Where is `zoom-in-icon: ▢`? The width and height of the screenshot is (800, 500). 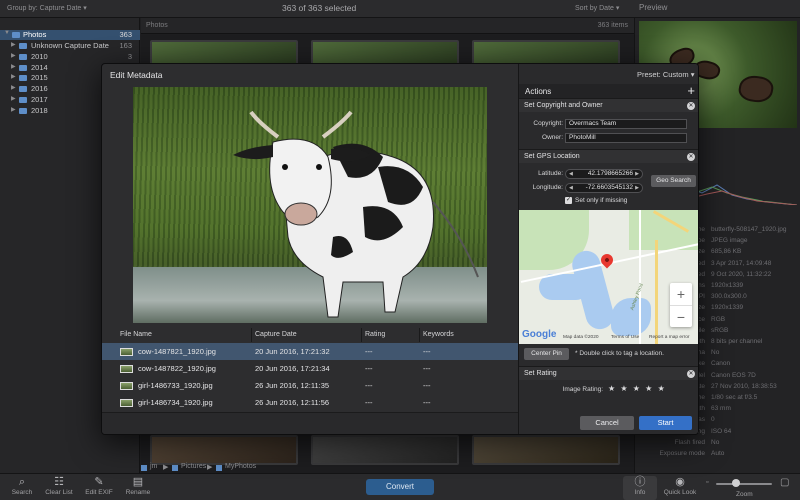
zoom-in-icon: ▢ is located at coordinates (784, 482).